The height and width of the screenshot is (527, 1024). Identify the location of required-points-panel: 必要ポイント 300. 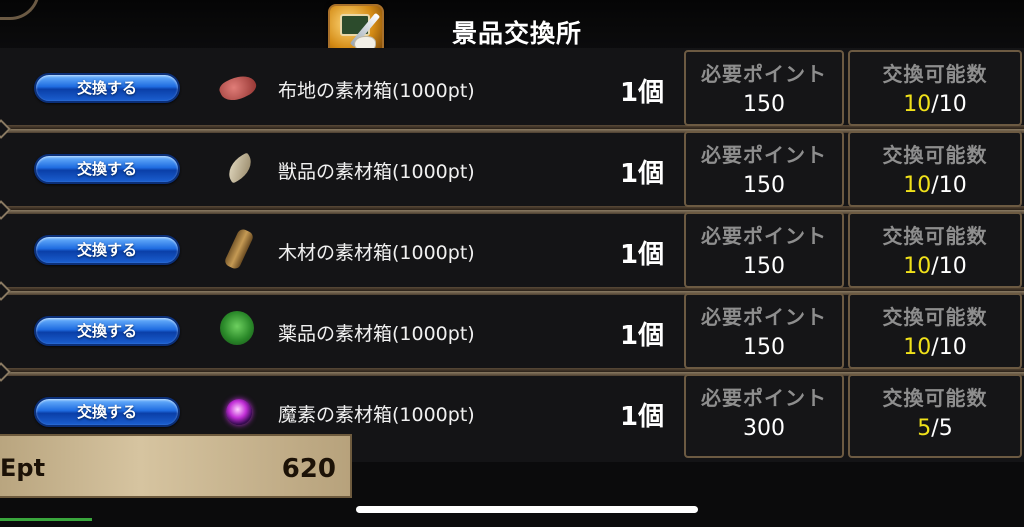
(764, 416).